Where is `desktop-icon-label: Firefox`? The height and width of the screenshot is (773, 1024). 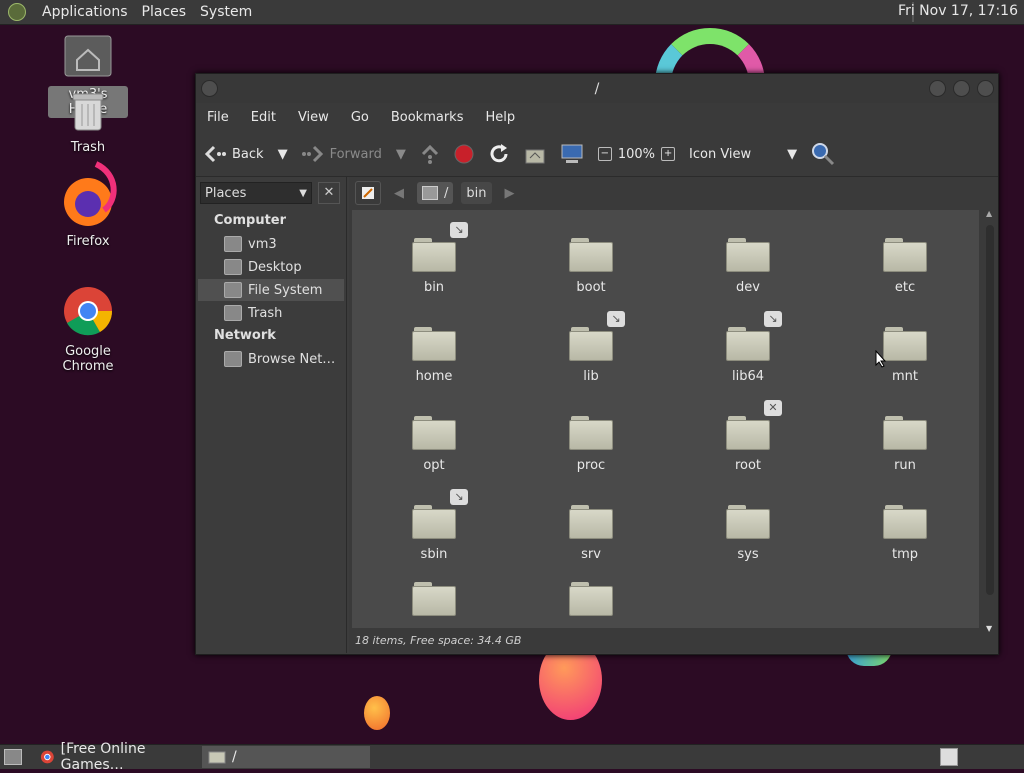
desktop-icon-label: Firefox is located at coordinates (88, 241).